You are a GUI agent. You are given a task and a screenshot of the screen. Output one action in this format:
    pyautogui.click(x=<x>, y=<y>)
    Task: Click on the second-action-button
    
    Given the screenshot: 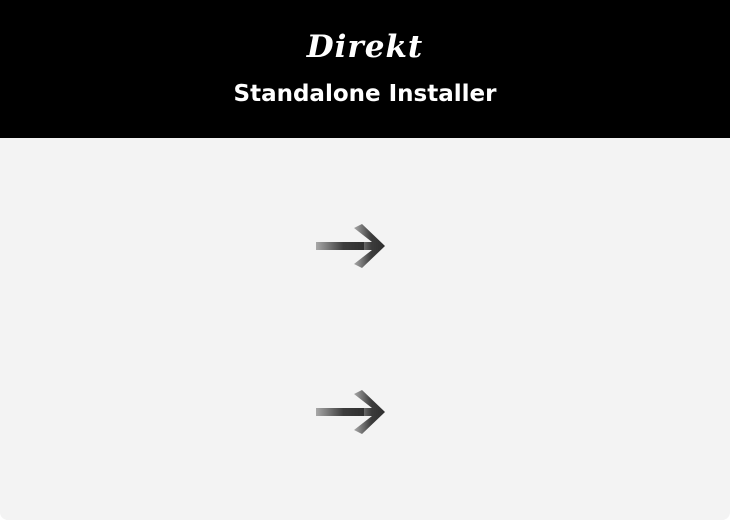 What is the action you would take?
    pyautogui.click(x=351, y=412)
    